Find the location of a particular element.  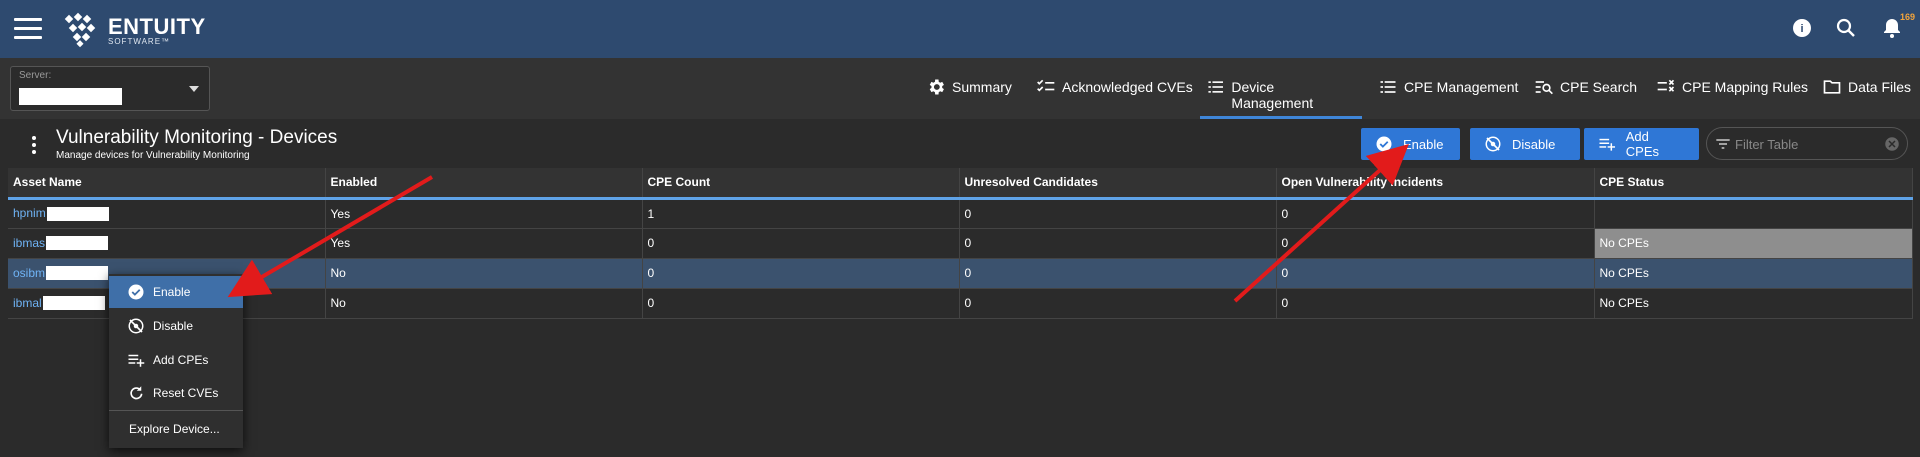

disabled-eye-icon is located at coordinates (1493, 144).